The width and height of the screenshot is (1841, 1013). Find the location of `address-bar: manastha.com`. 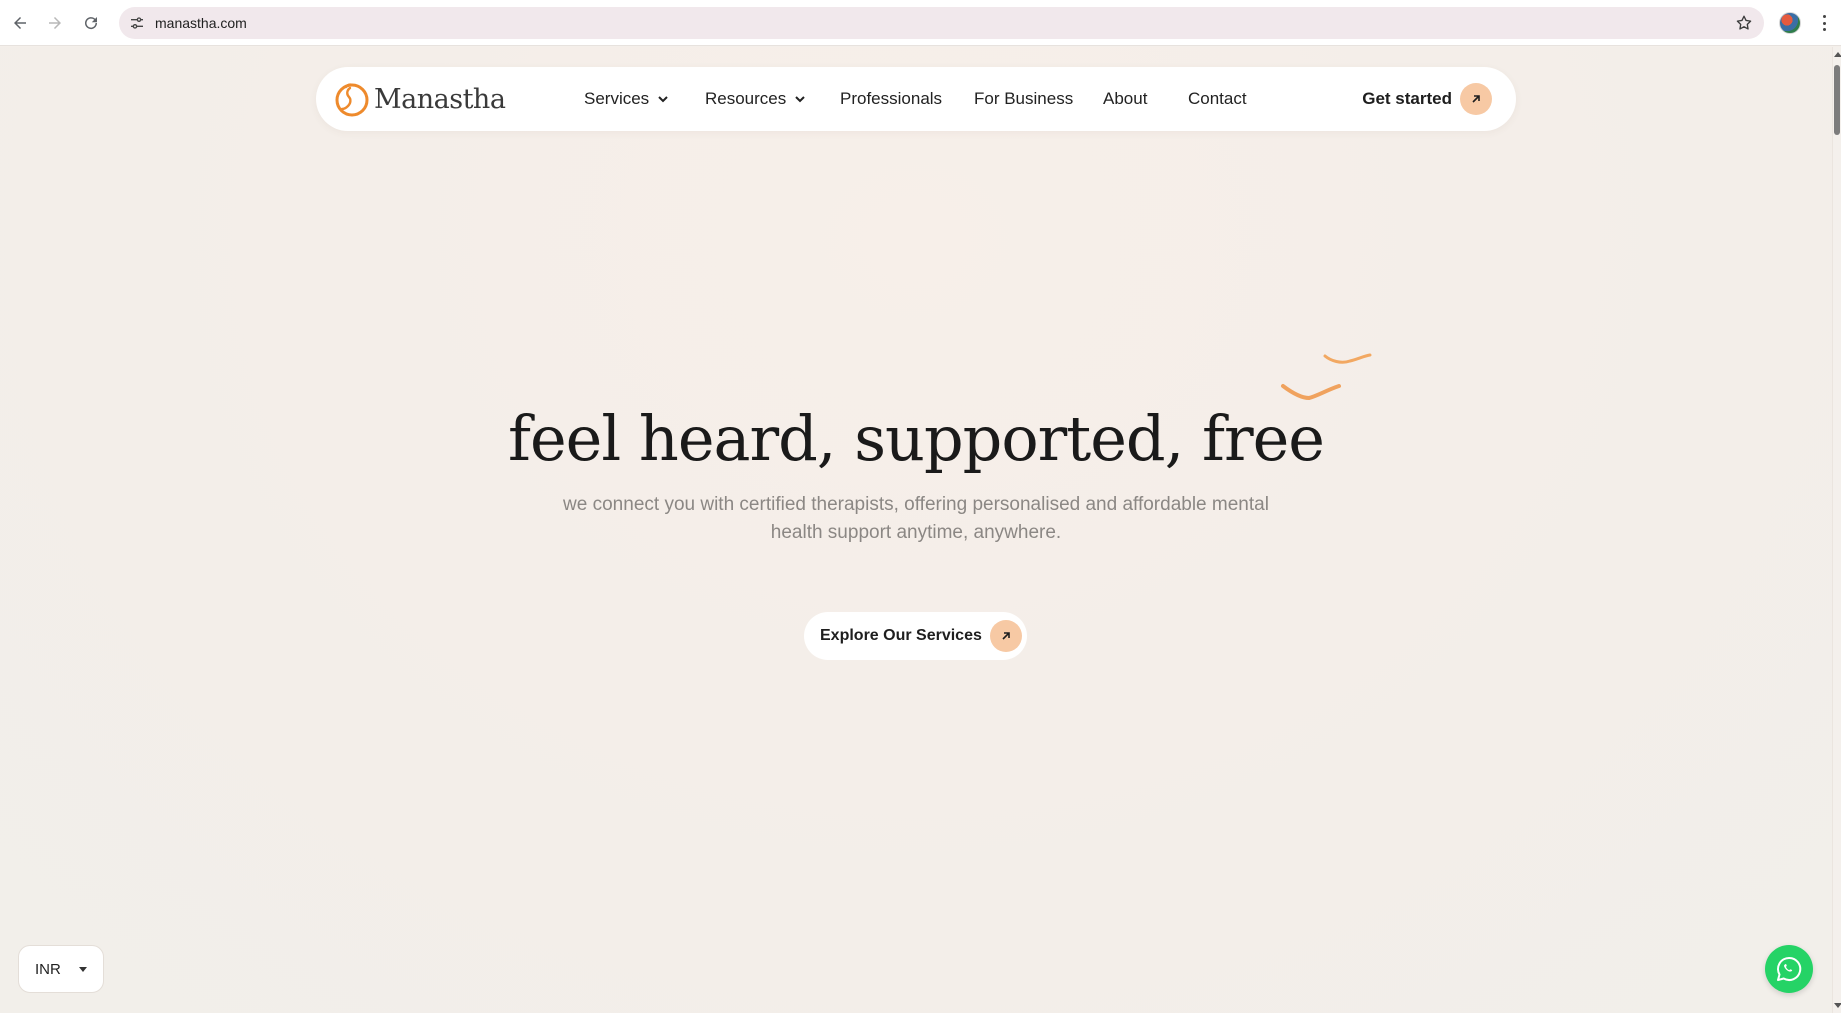

address-bar: manastha.com is located at coordinates (941, 23).